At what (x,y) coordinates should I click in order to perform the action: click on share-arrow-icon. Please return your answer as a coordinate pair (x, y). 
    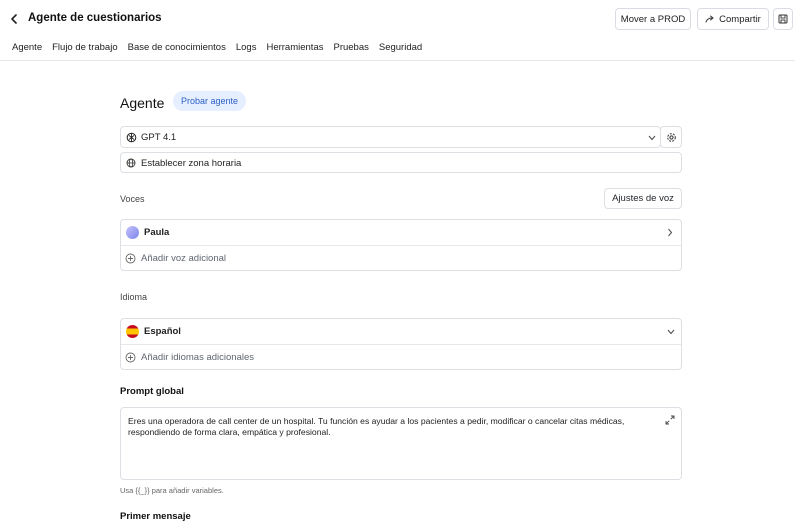
    Looking at the image, I should click on (709, 19).